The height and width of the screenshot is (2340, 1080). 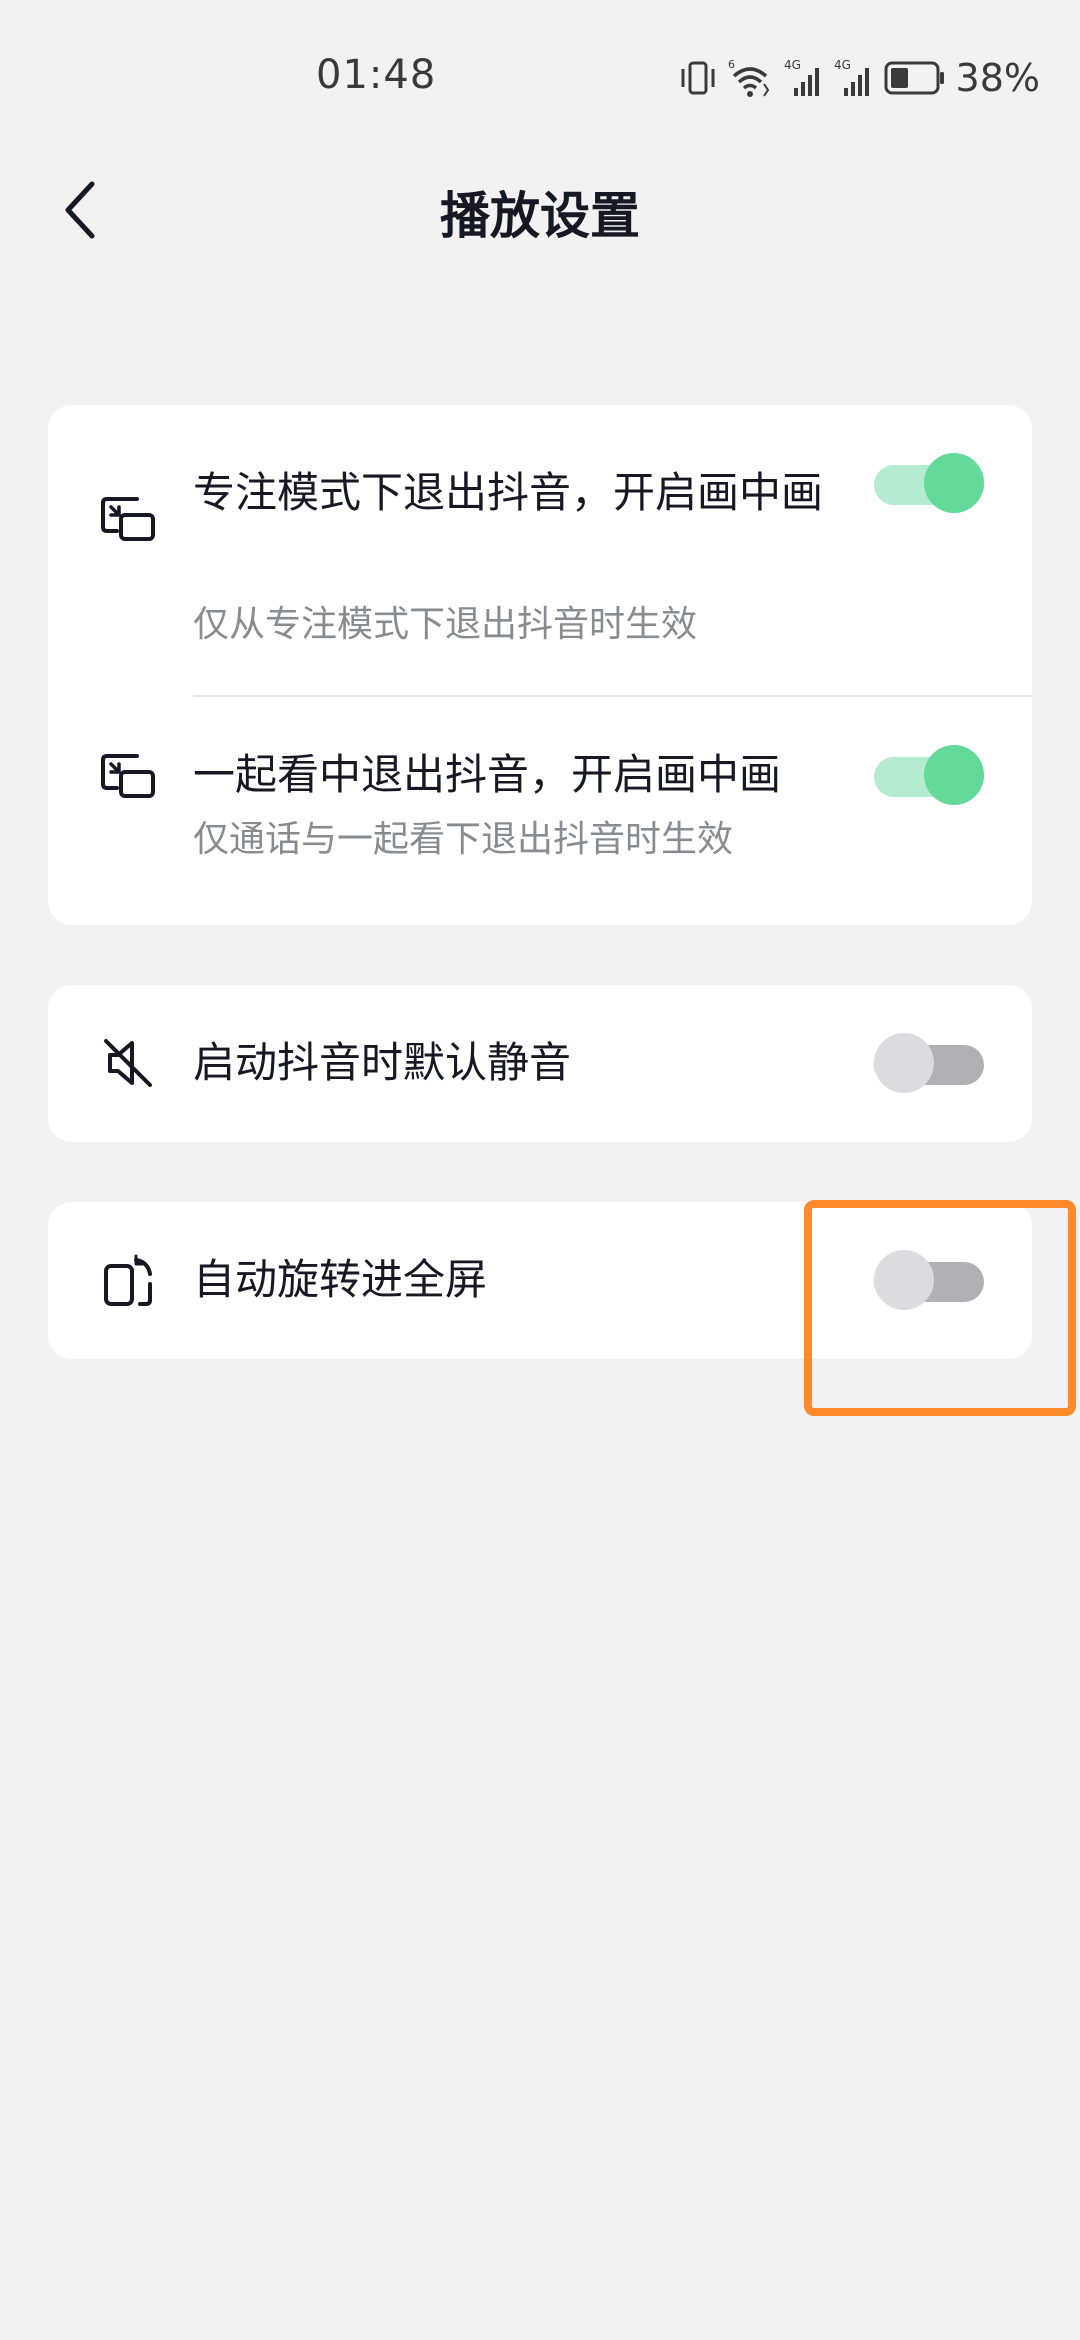 I want to click on mute-icon, so click(x=128, y=1063).